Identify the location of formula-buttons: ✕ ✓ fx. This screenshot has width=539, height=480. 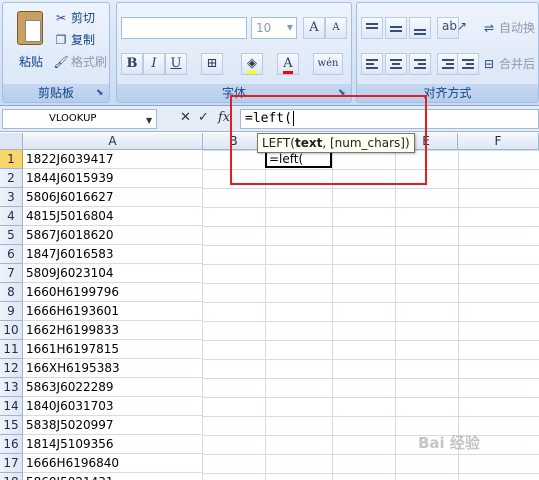
(200, 119).